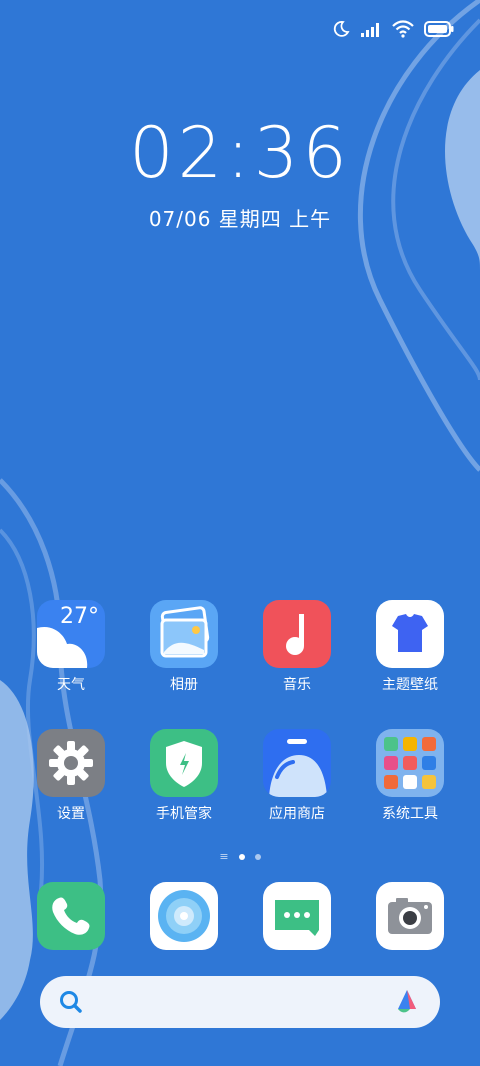 The width and height of the screenshot is (480, 1066). What do you see at coordinates (410, 634) in the screenshot?
I see `theme-icon` at bounding box center [410, 634].